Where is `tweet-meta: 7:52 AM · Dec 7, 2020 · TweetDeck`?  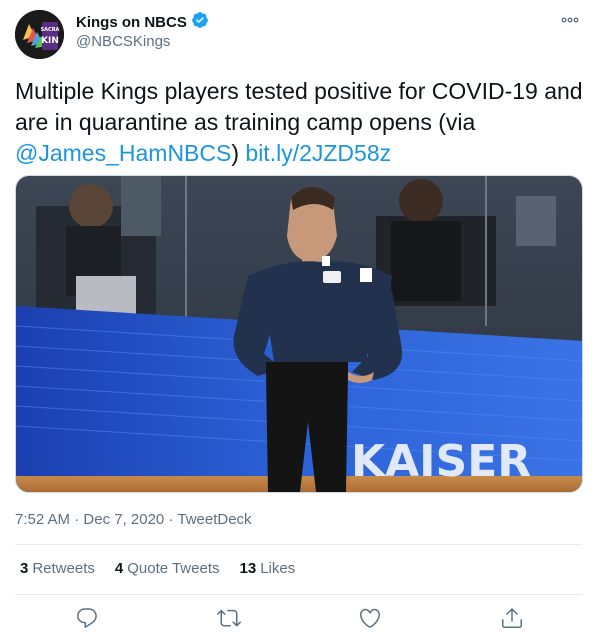 tweet-meta: 7:52 AM · Dec 7, 2020 · TweetDeck is located at coordinates (133, 519).